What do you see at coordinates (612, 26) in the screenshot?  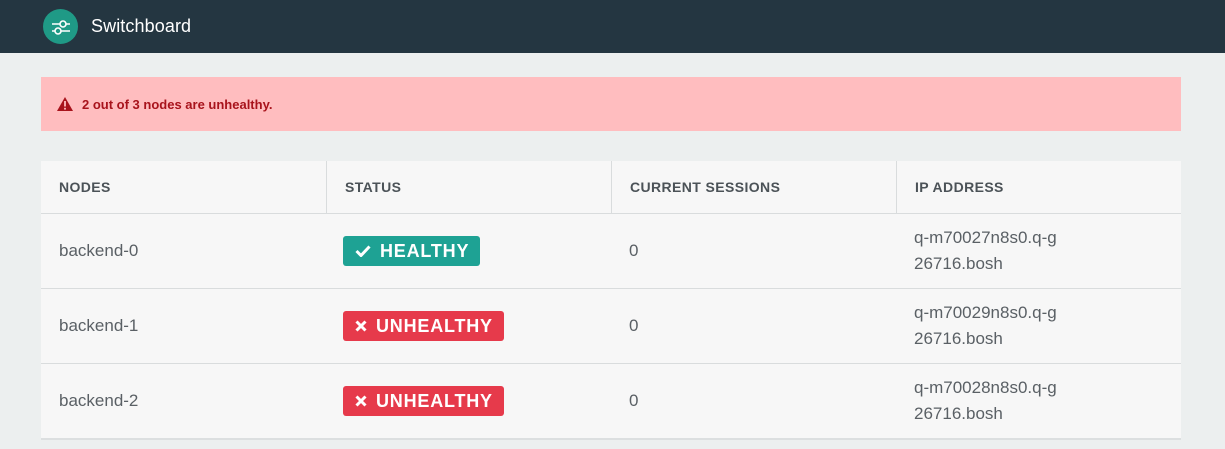 I see `top-bar: Switchboard` at bounding box center [612, 26].